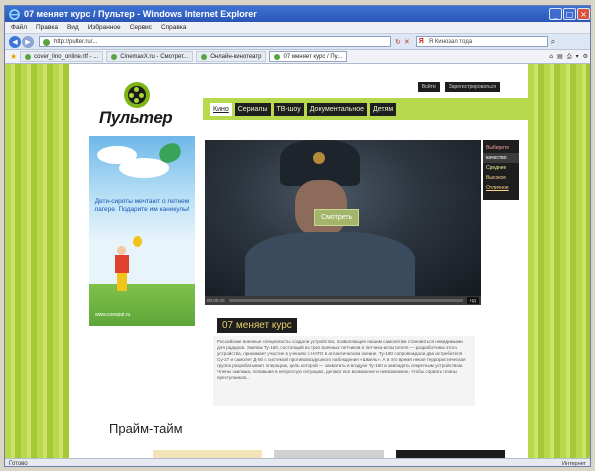 The height and width of the screenshot is (471, 595). I want to click on site-logo: Пультер, so click(139, 106).